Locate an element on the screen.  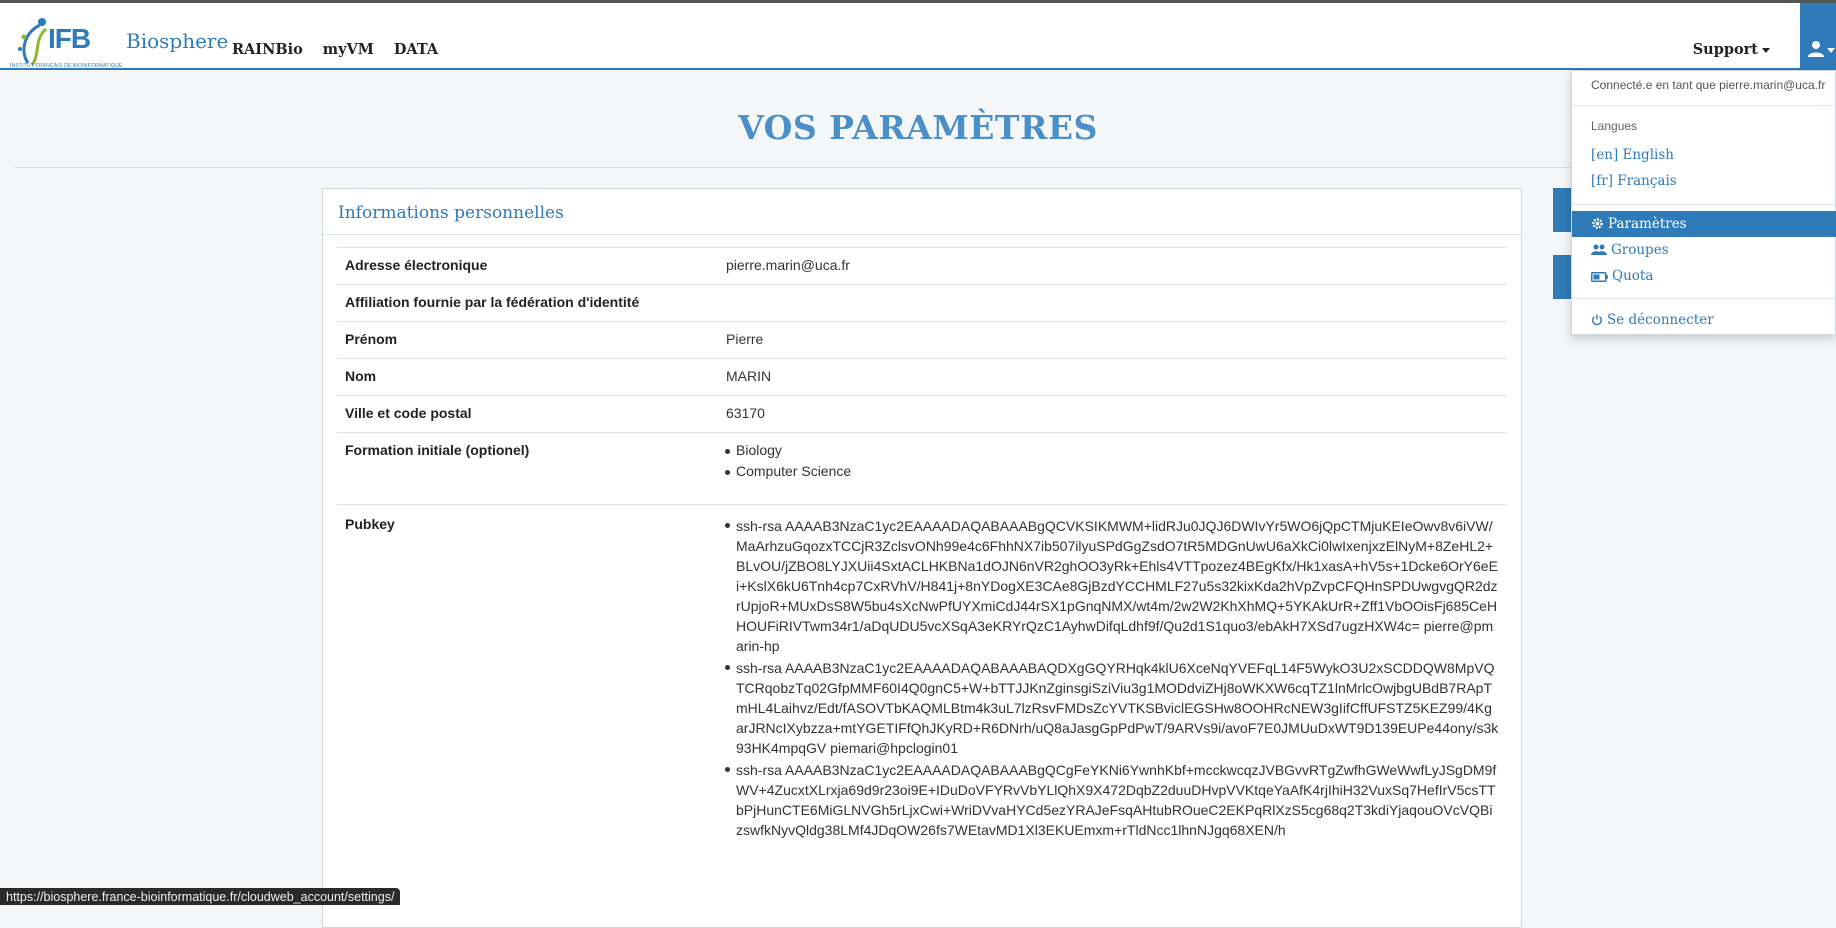
users-icon is located at coordinates (1599, 252).